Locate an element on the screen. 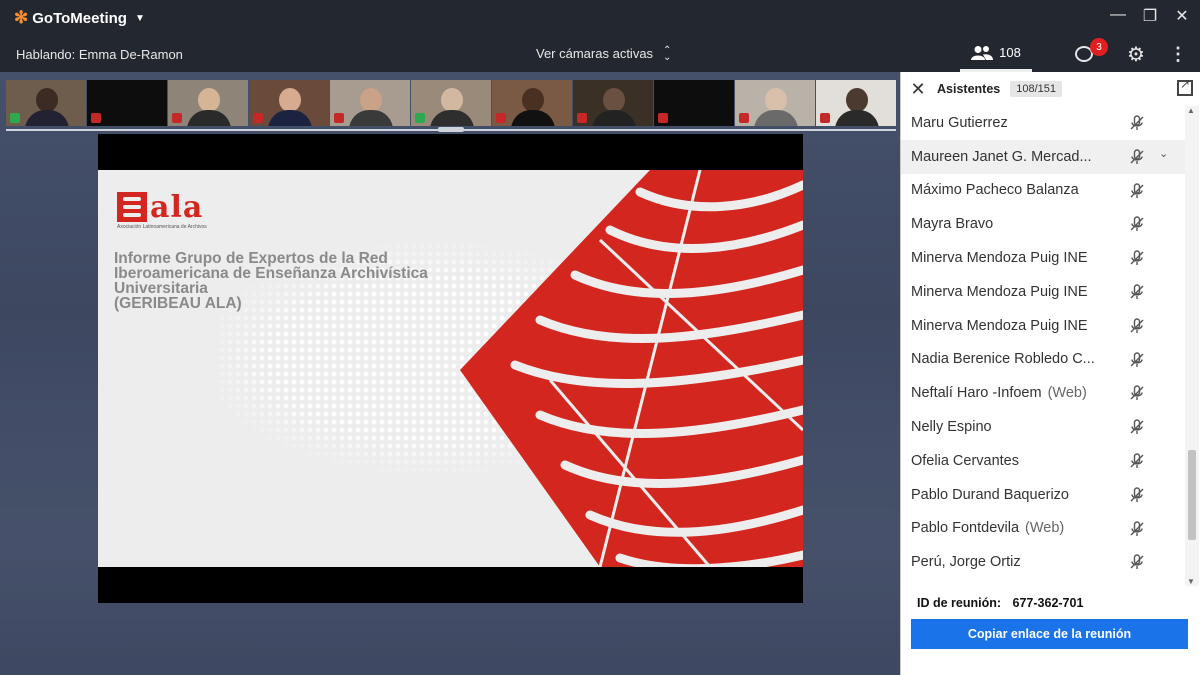 Image resolution: width=1200 pixels, height=675 pixels. speaking-indicator: Hablando: Emma De-Ramon is located at coordinates (99, 54).